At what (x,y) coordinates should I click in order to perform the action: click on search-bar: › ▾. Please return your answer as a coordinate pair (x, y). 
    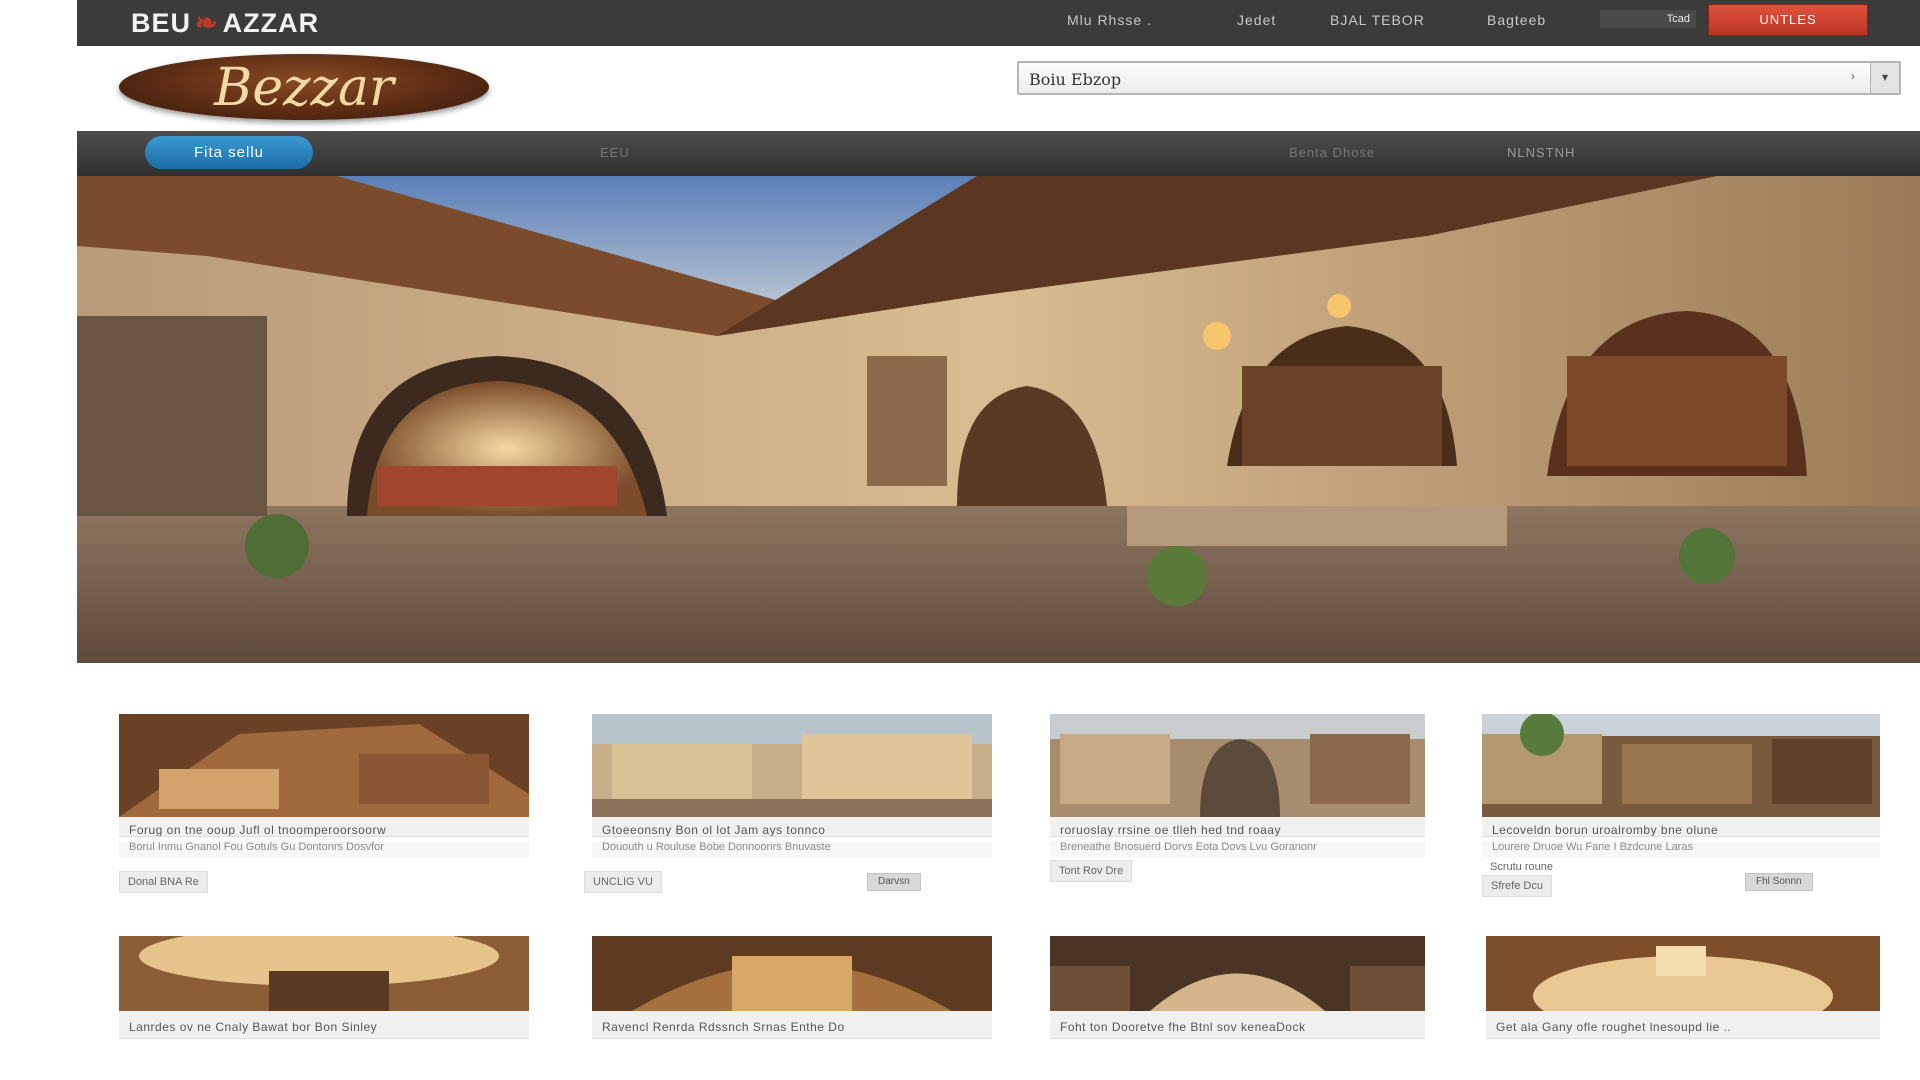
    Looking at the image, I should click on (1459, 78).